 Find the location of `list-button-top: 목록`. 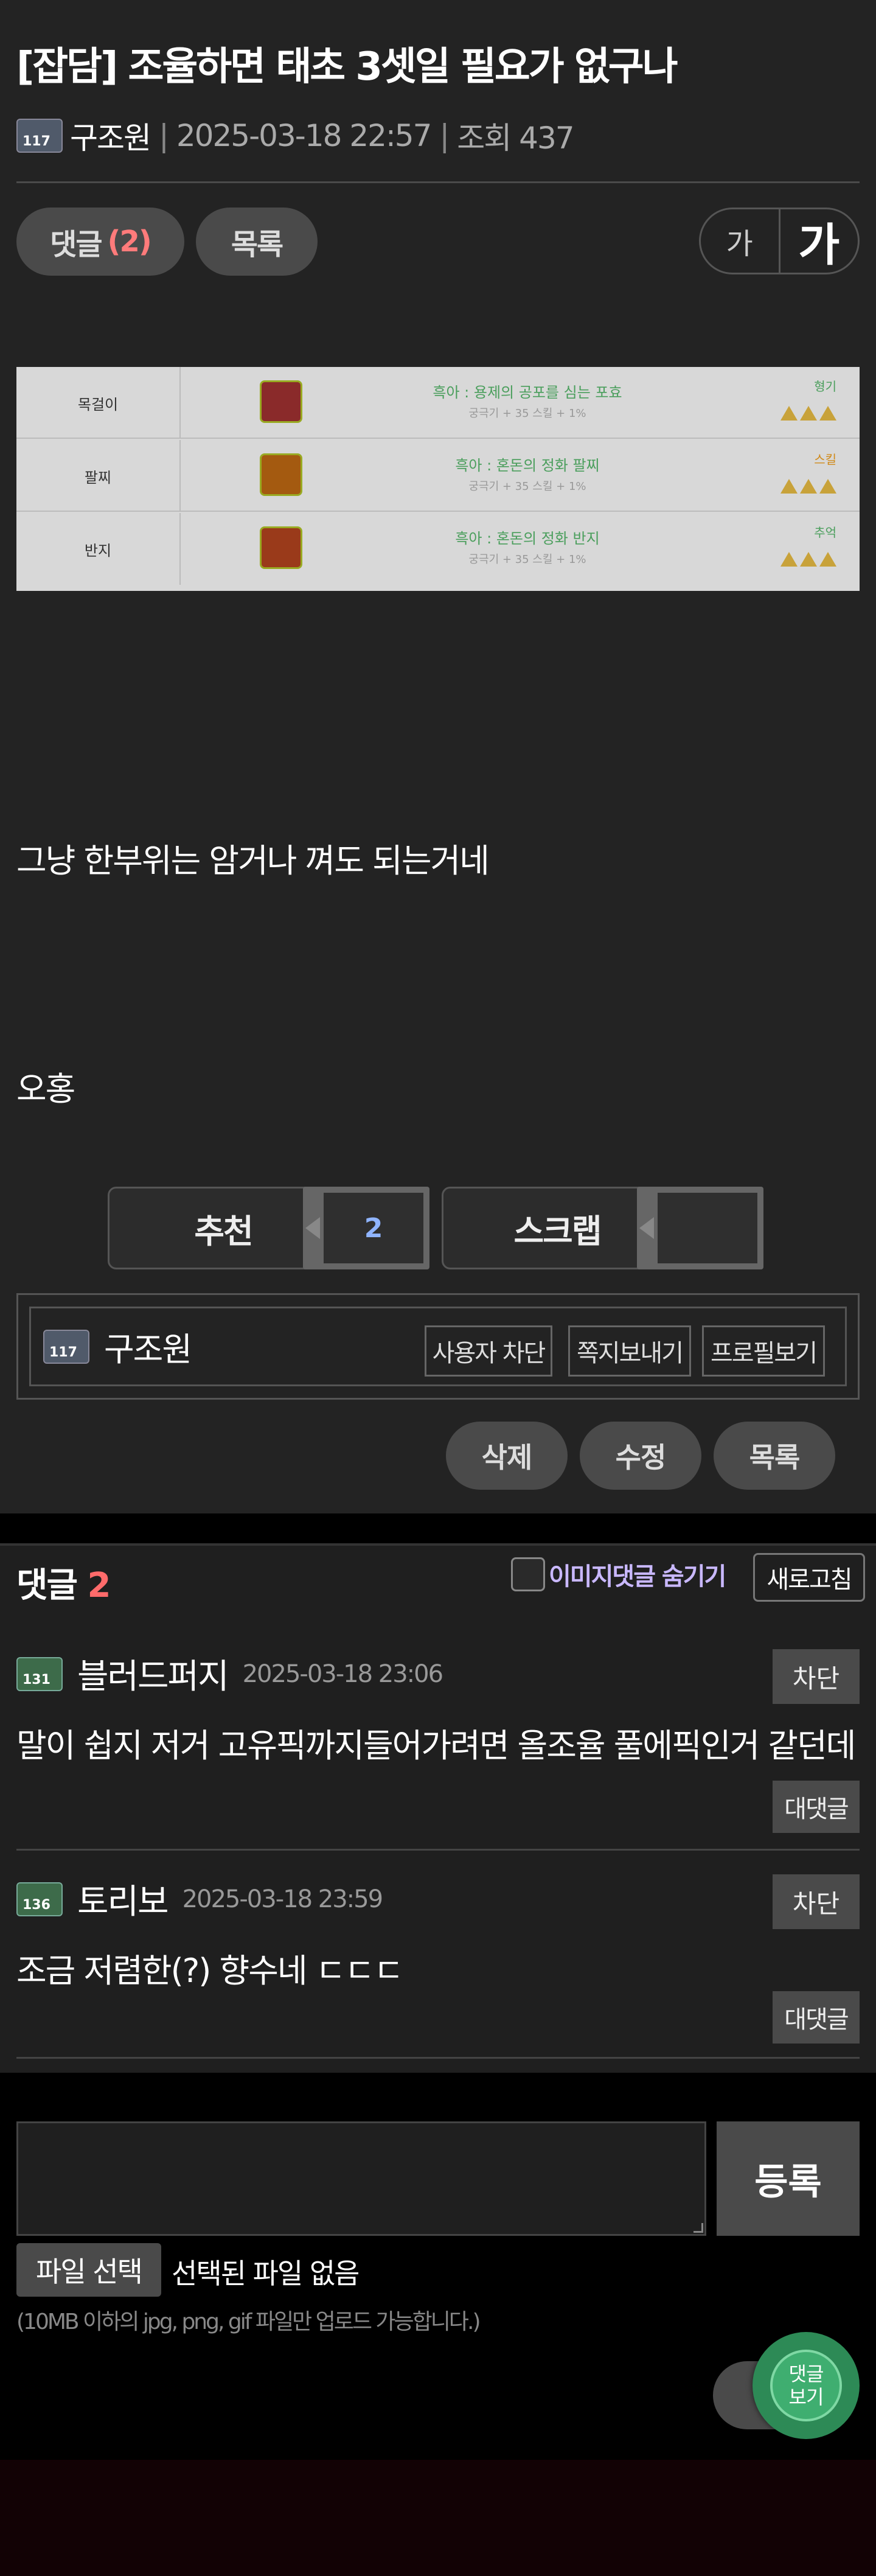

list-button-top: 목록 is located at coordinates (257, 242).